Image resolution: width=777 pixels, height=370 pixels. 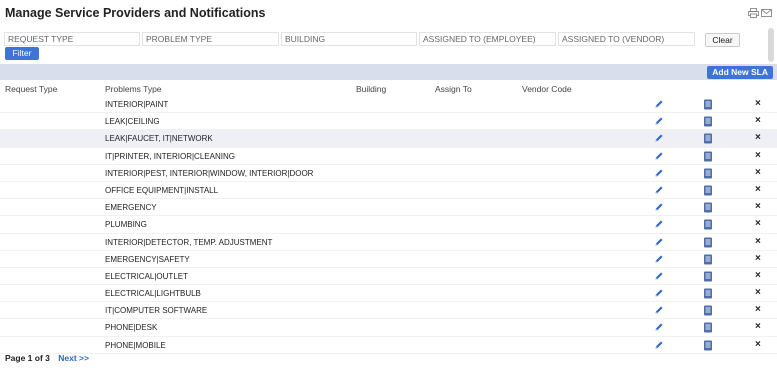 What do you see at coordinates (146, 276) in the screenshot?
I see `problem-type-cell: ELECTRICAL|OUTLET` at bounding box center [146, 276].